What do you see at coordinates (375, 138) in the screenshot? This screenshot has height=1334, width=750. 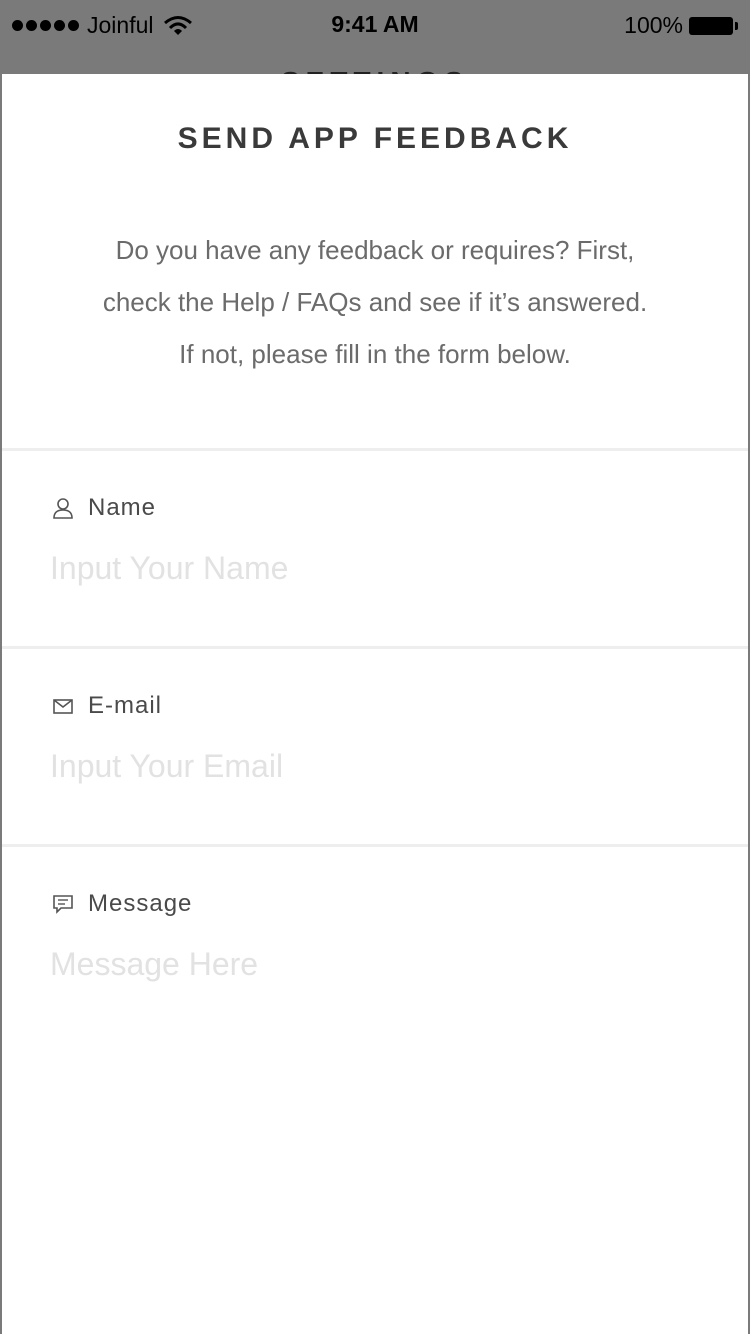 I see `sheet-title: SEND APP FEEDBACK` at bounding box center [375, 138].